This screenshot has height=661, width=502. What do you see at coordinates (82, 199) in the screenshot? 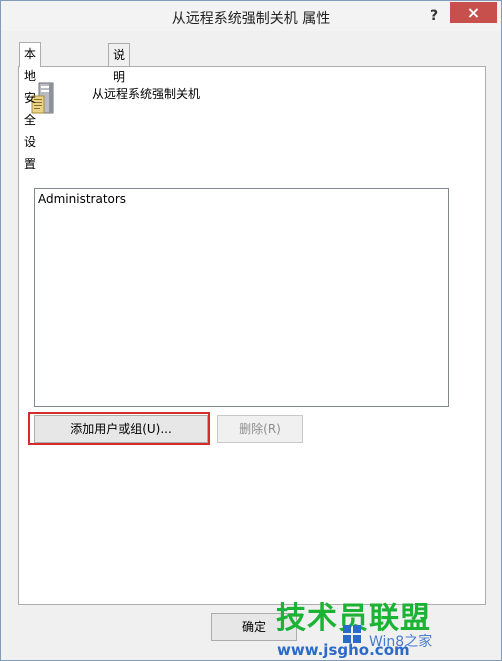
I see `list-item: Administrators` at bounding box center [82, 199].